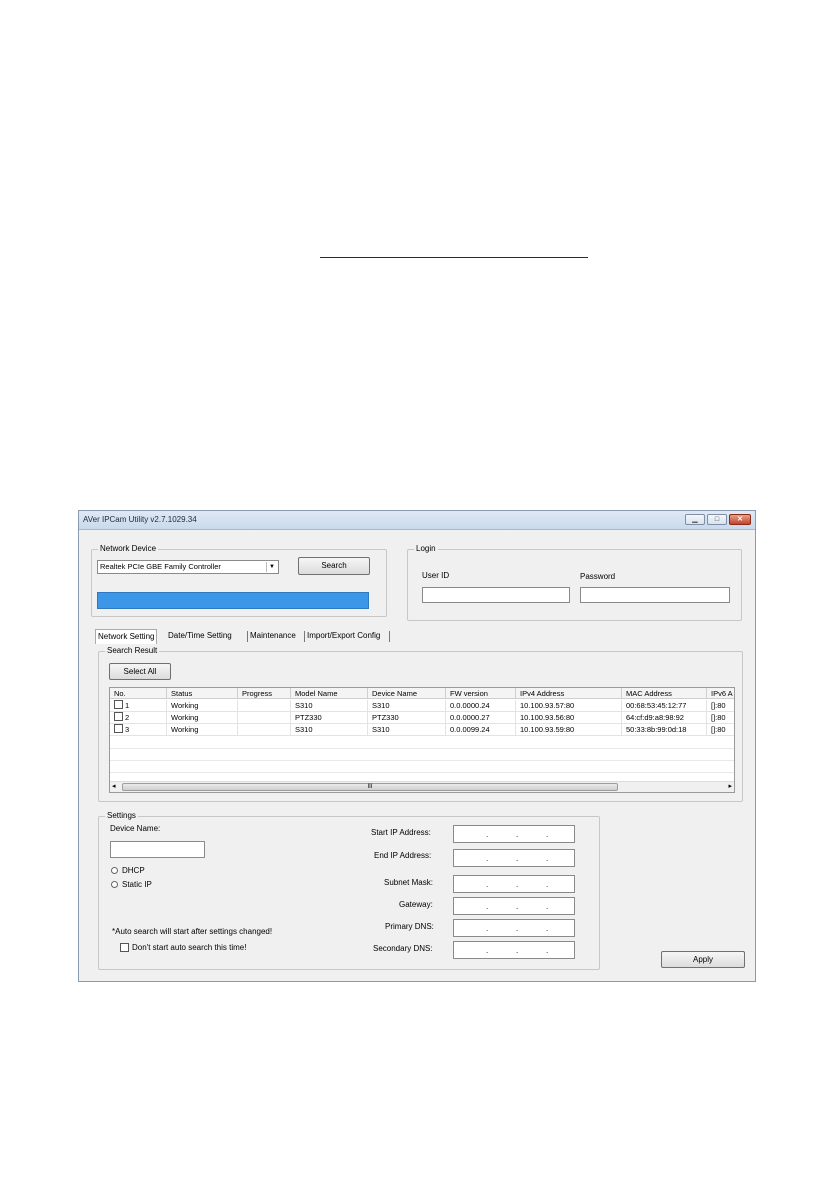  I want to click on column-header-model-name: Model Name, so click(329, 693).